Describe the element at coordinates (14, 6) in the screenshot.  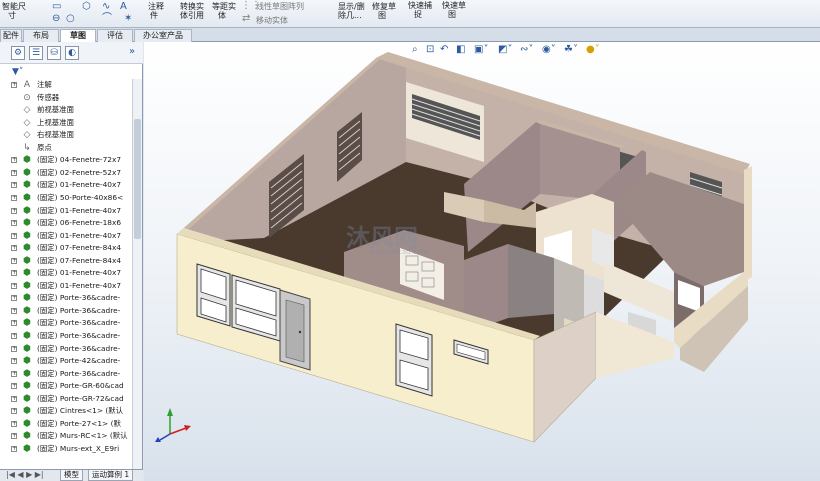
I see `smart-dimension-button: 智能尺` at that location.